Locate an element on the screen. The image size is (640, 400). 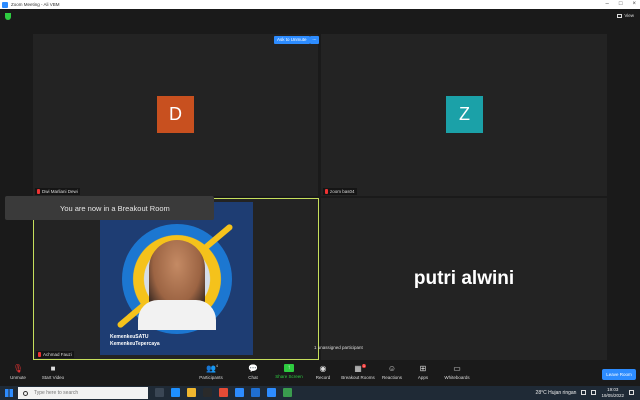
meeting-header: View is located at coordinates (320, 16).